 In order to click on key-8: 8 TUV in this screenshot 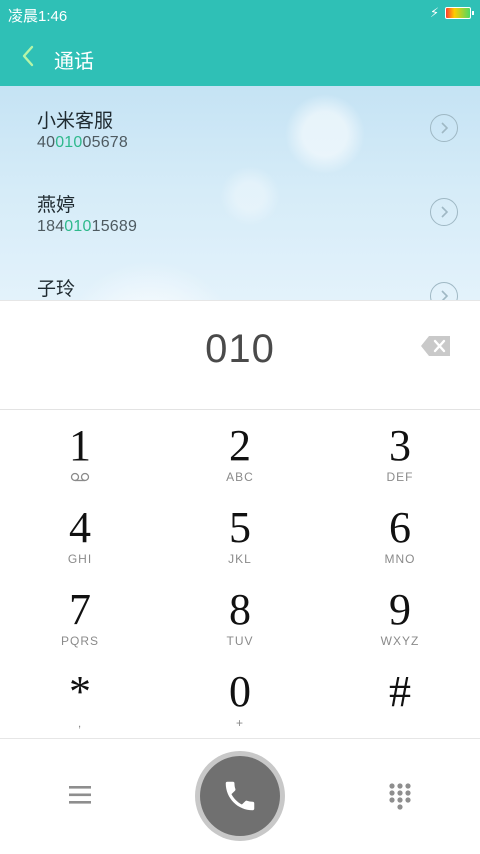, I will do `click(240, 613)`.